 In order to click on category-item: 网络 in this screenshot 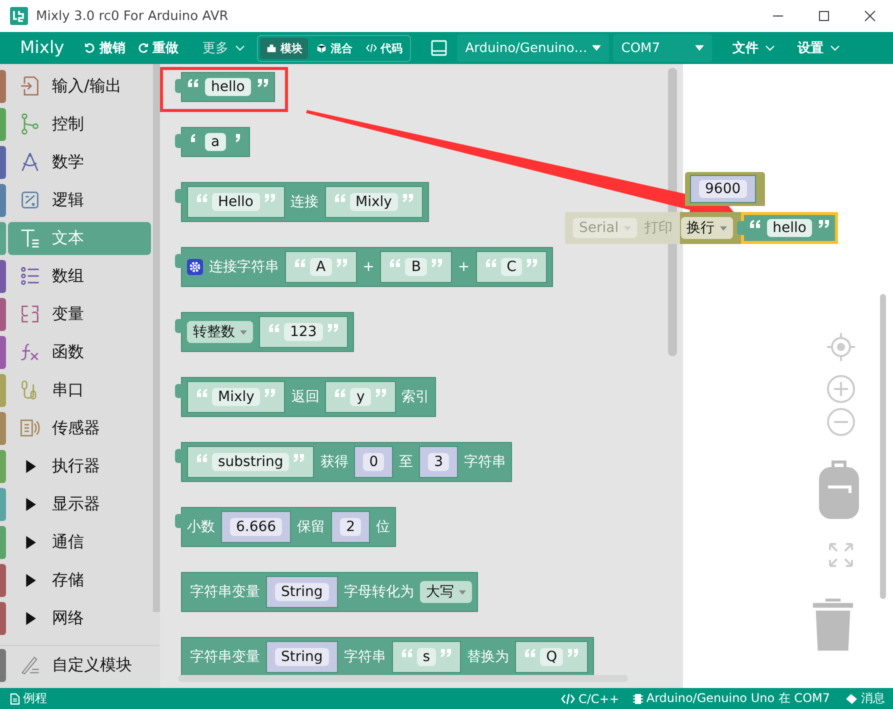, I will do `click(79, 618)`.